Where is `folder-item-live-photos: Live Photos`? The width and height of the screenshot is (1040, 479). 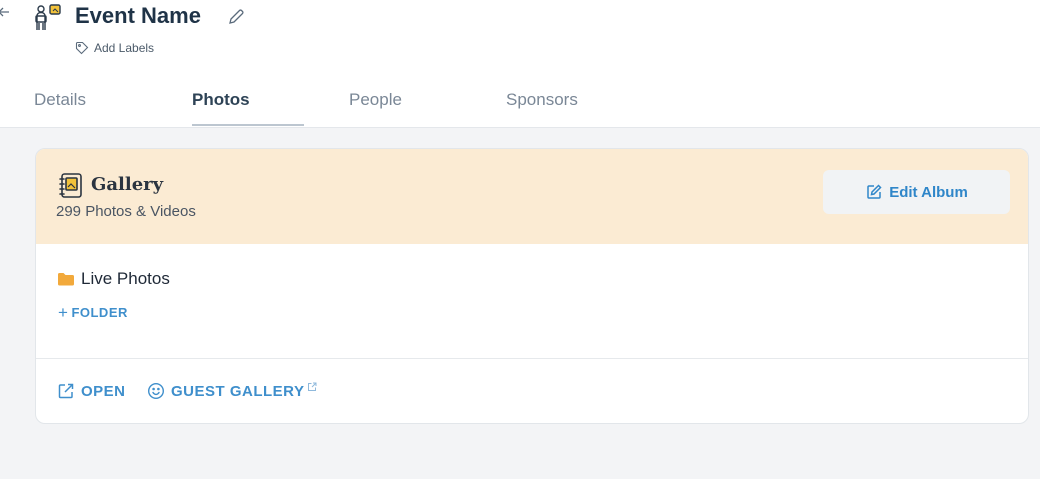 folder-item-live-photos: Live Photos is located at coordinates (113, 279).